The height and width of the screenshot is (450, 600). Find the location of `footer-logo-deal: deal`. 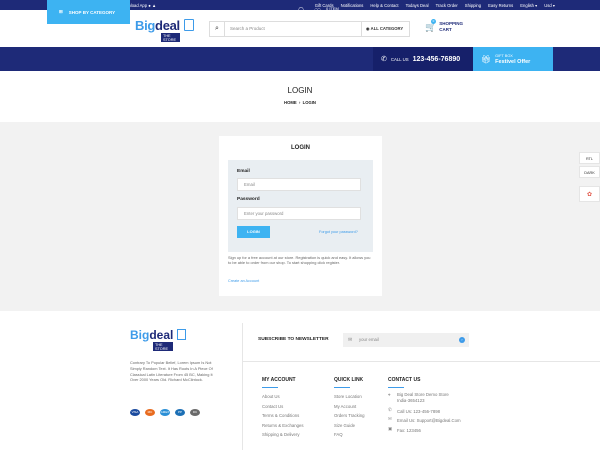

footer-logo-deal: deal is located at coordinates (161, 335).